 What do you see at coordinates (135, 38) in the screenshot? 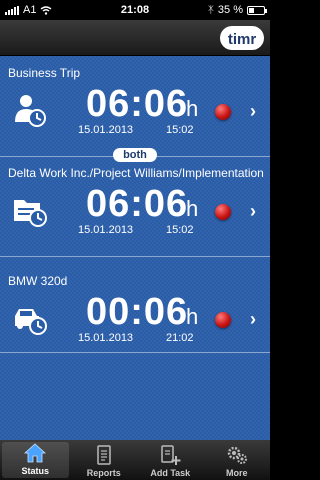
I see `navigation-bar: timr` at bounding box center [135, 38].